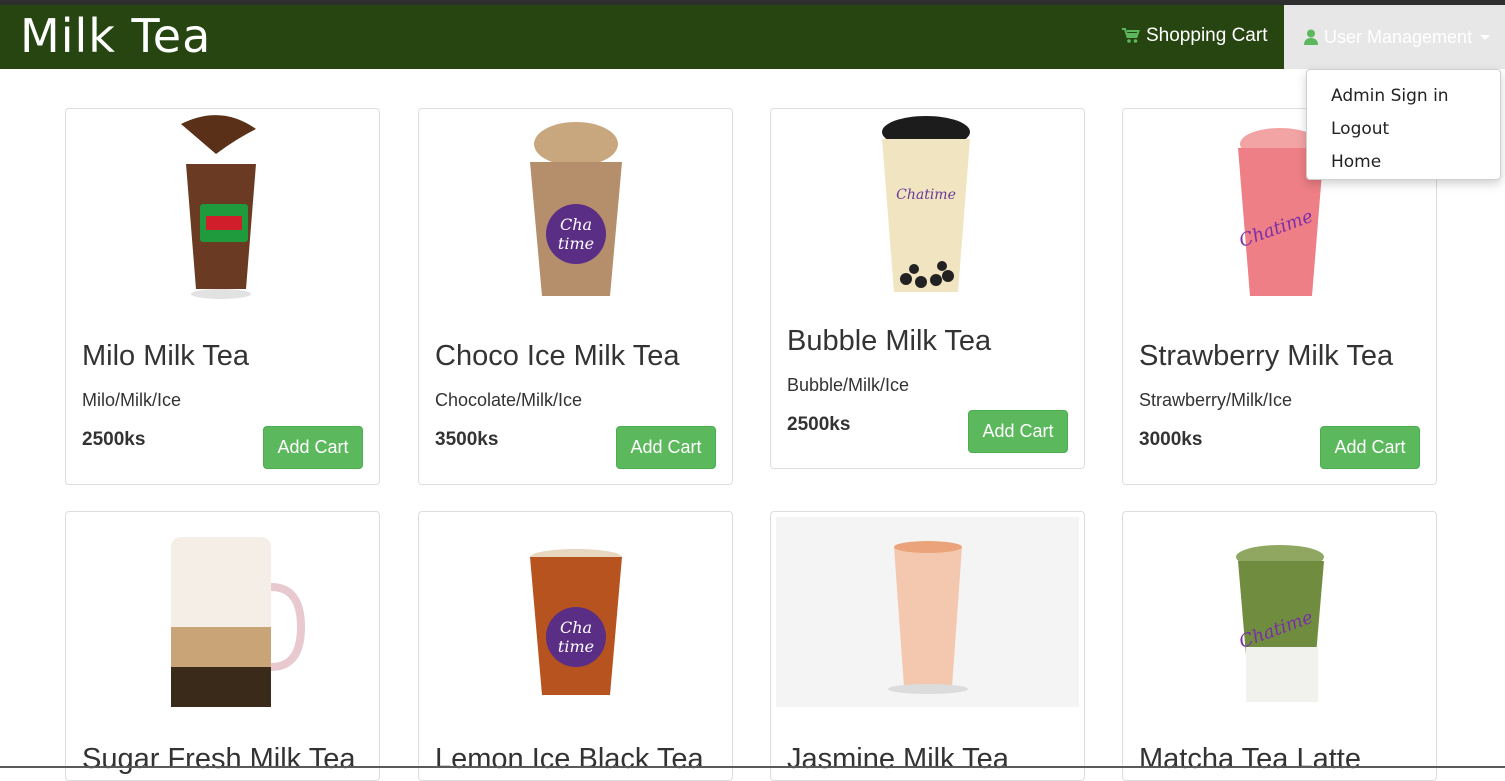 Image resolution: width=1505 pixels, height=781 pixels. Describe the element at coordinates (1311, 37) in the screenshot. I see `user-icon` at that location.